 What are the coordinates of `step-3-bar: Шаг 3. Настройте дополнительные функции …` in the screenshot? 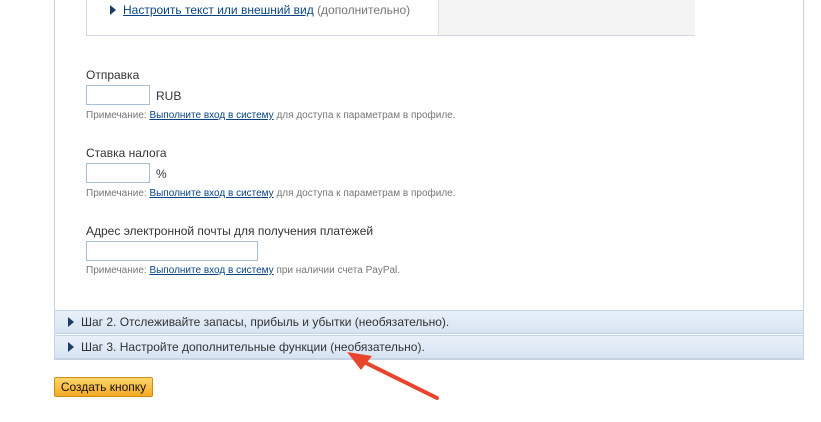 It's located at (429, 347).